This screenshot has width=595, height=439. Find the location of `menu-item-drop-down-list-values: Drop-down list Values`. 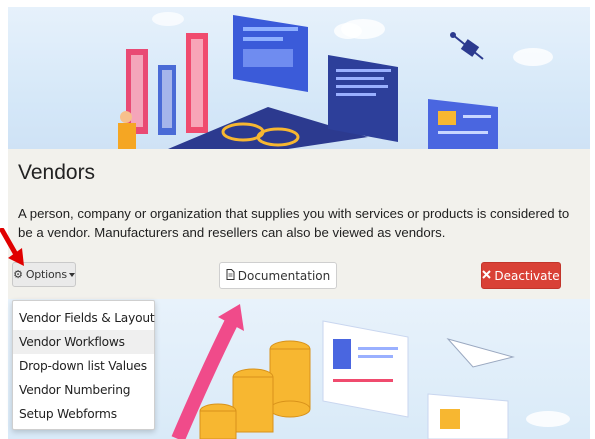

menu-item-drop-down-list-values: Drop-down list Values is located at coordinates (83, 366).